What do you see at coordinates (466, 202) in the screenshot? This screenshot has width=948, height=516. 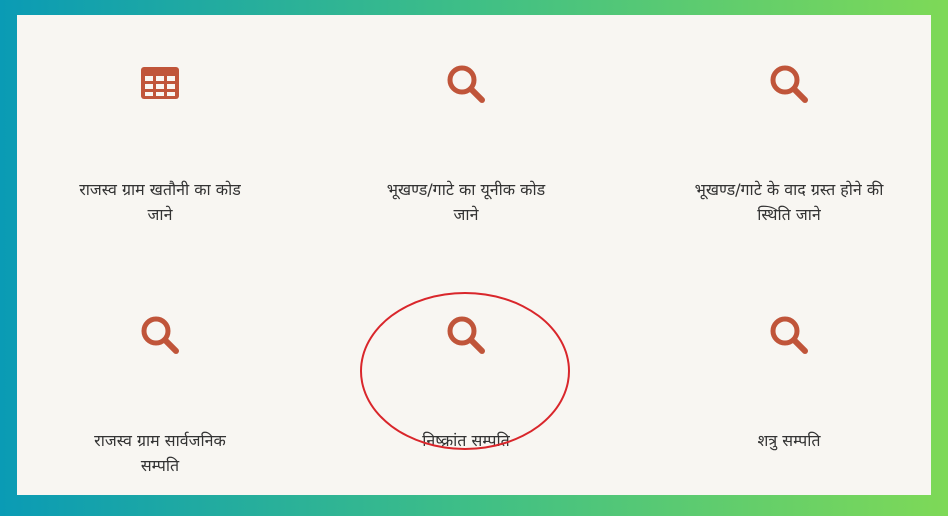 I see `tile-label: भूखण्ड/गाटे का यूनीक कोड जाने` at bounding box center [466, 202].